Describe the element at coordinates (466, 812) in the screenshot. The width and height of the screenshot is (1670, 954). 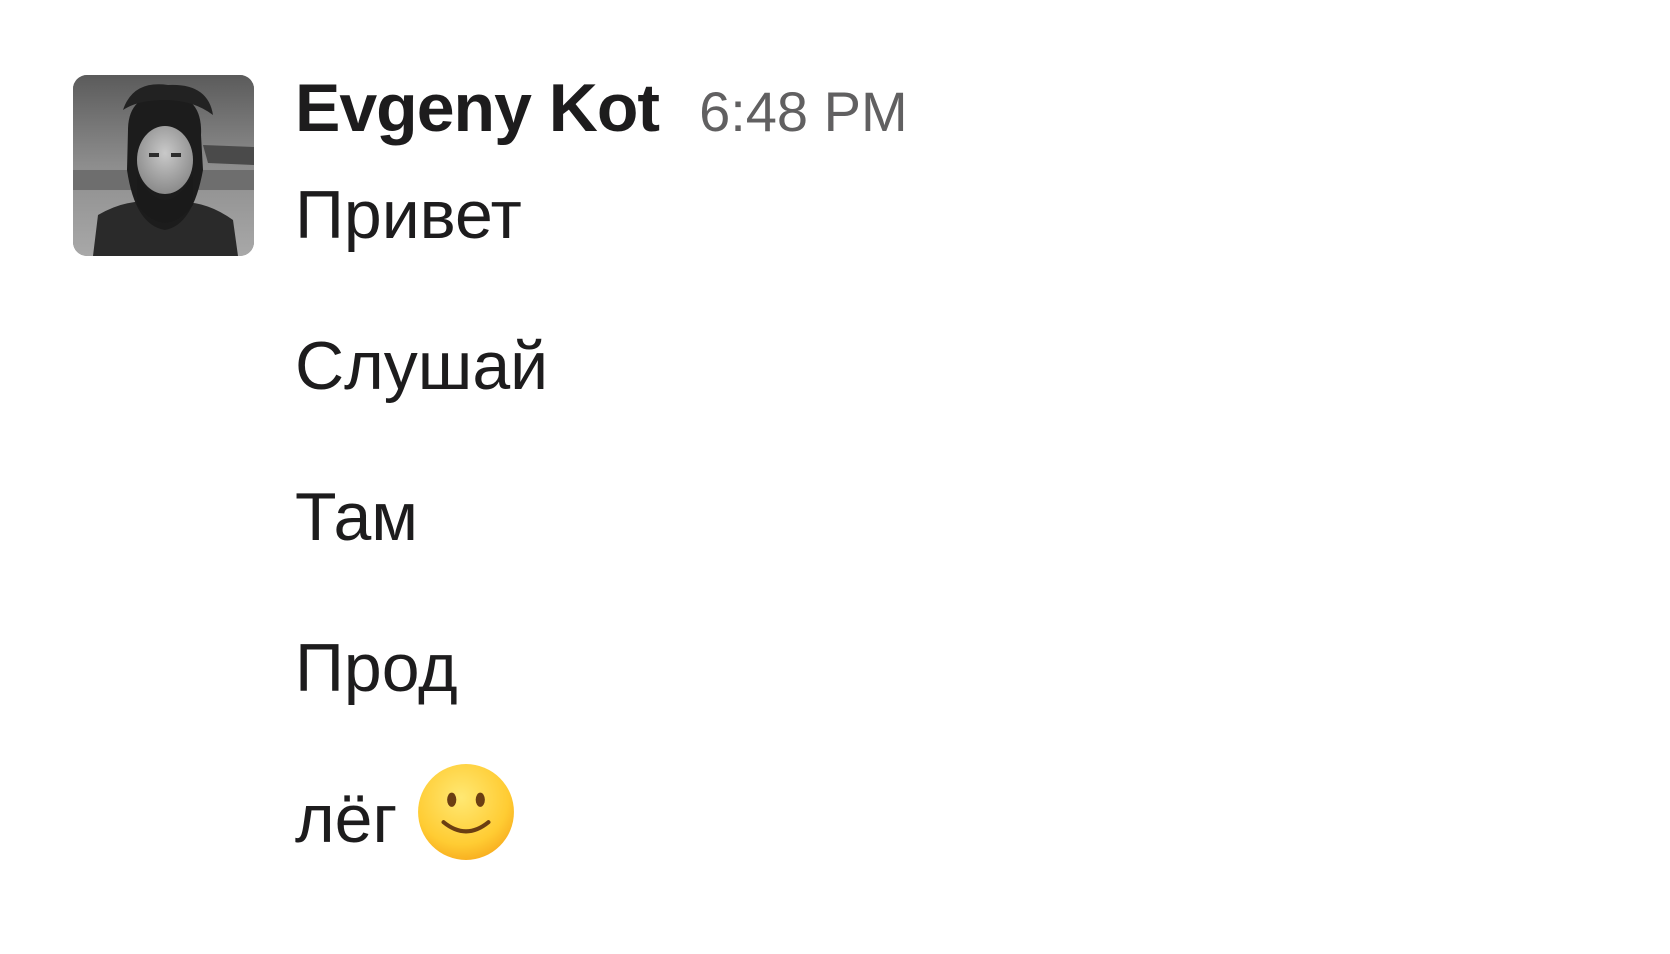
I see `slightly-smiling-face-icon` at that location.